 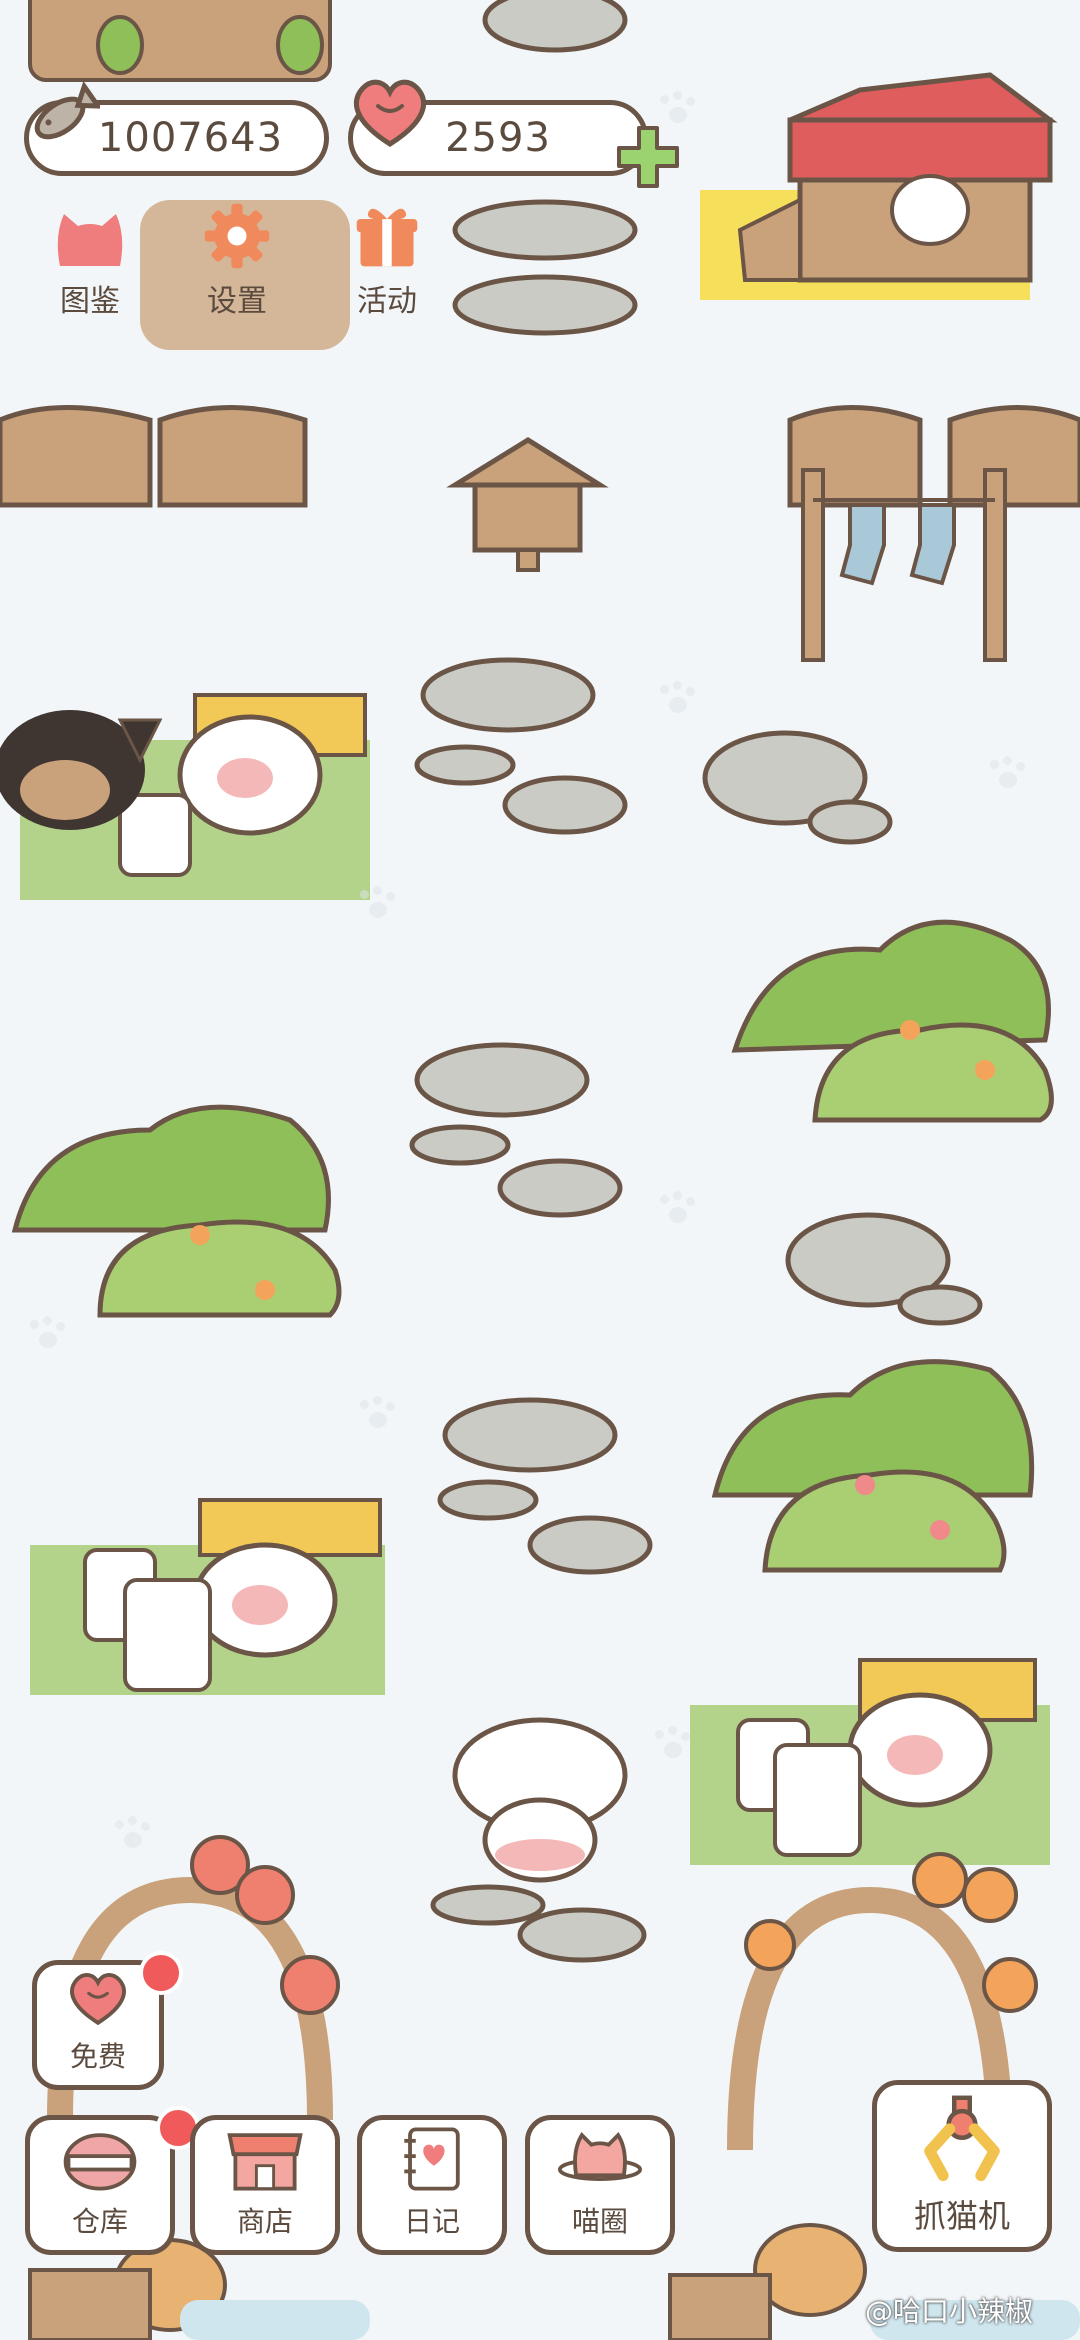 I want to click on claw-machine-button: 抓猫机, so click(x=962, y=2166).